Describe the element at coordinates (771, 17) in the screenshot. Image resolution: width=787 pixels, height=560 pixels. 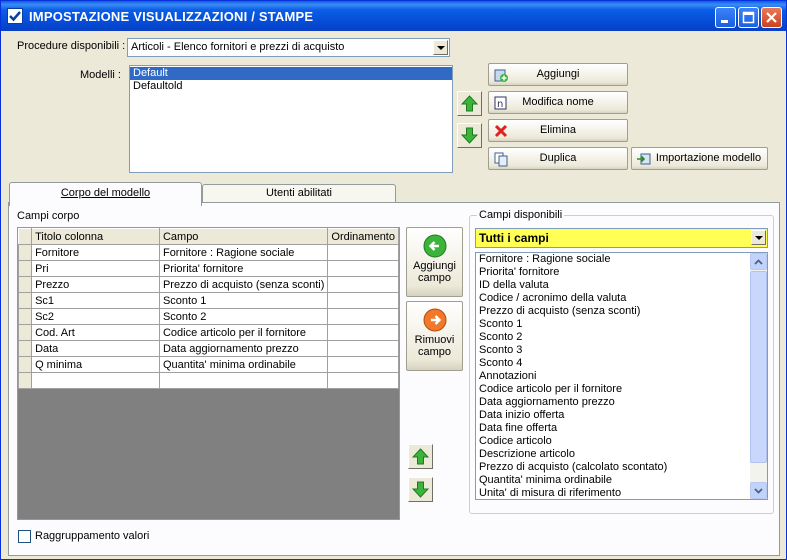
I see `close-button` at that location.